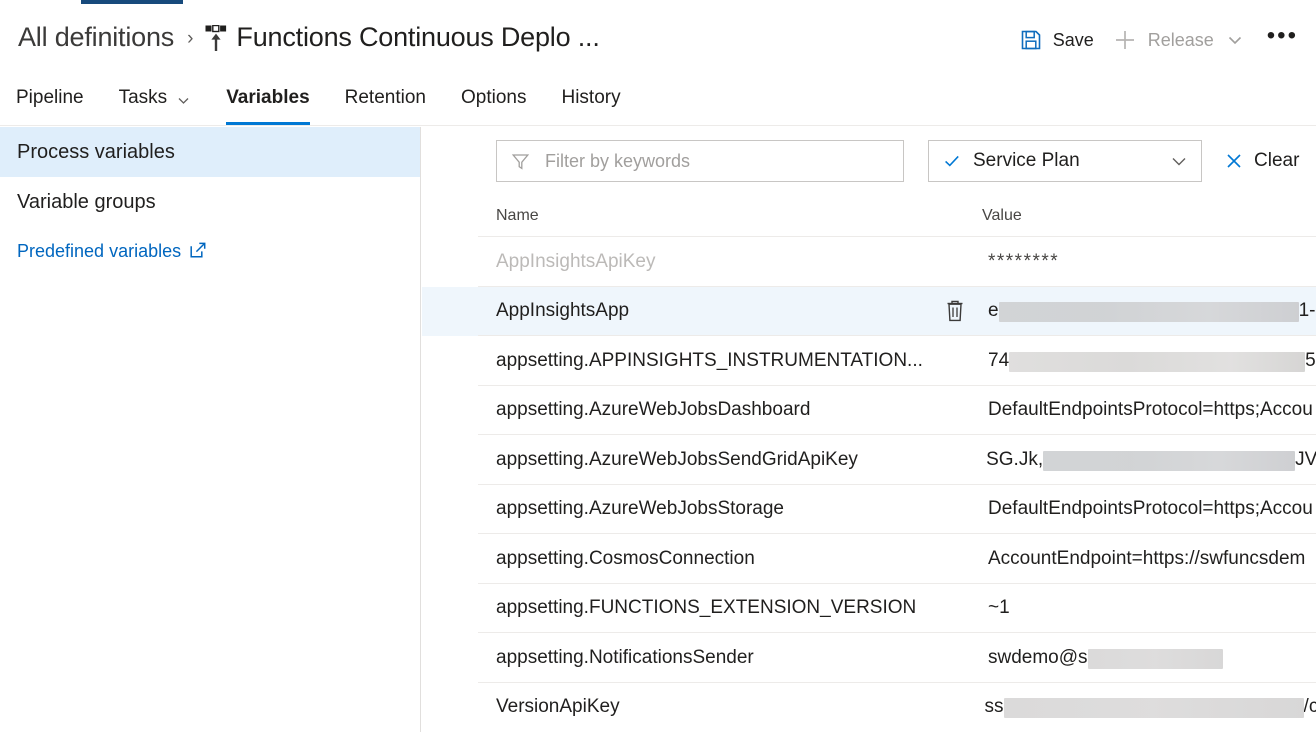 The height and width of the screenshot is (732, 1316). Describe the element at coordinates (216, 37) in the screenshot. I see `release-pipeline-icon` at that location.